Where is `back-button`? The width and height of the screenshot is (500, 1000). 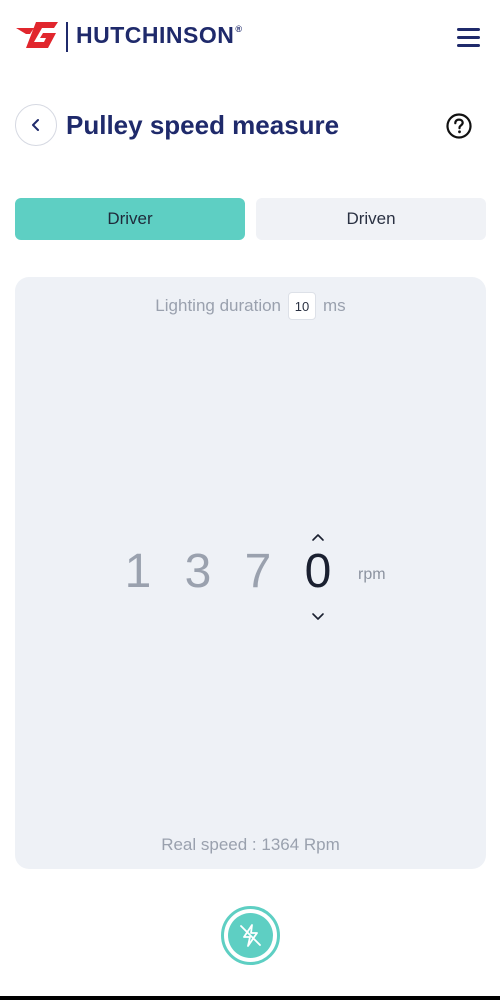
back-button is located at coordinates (36, 125).